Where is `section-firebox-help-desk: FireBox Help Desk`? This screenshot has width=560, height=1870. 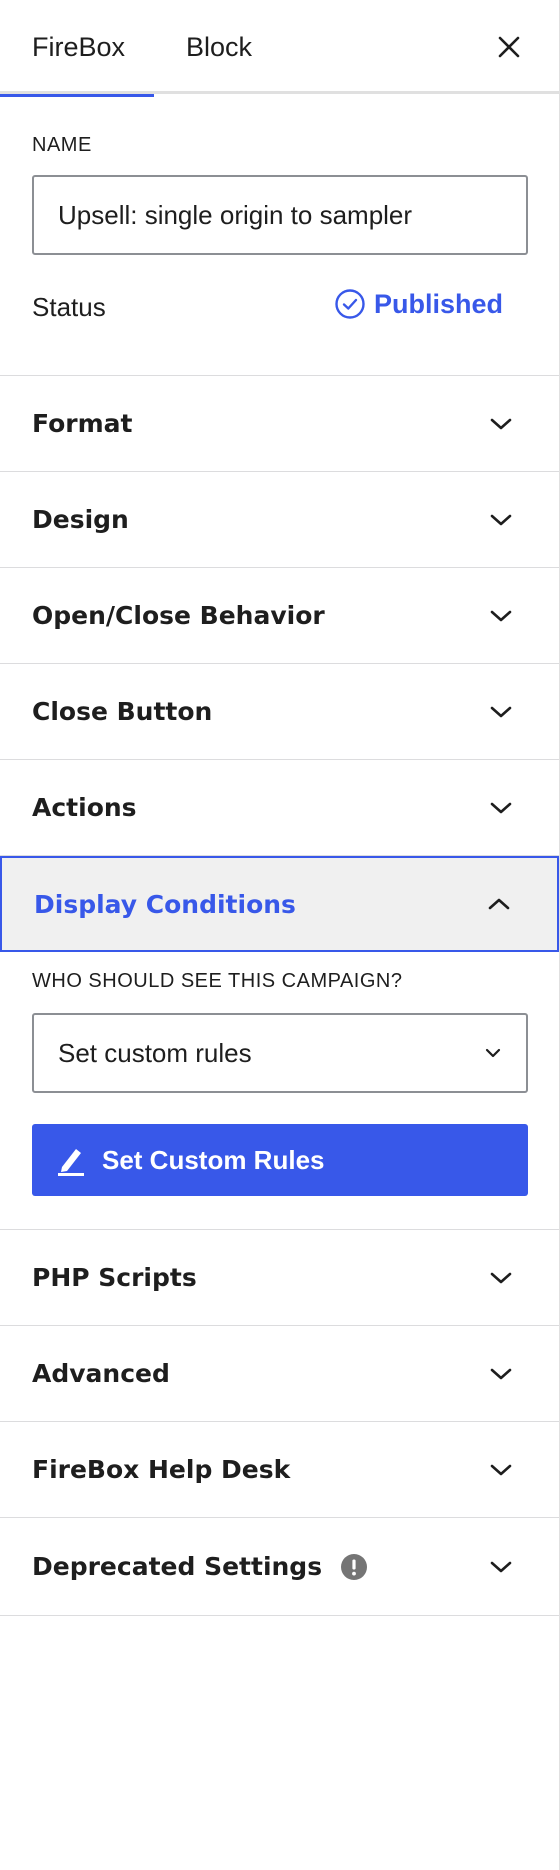
section-firebox-help-desk: FireBox Help Desk is located at coordinates (279, 1470).